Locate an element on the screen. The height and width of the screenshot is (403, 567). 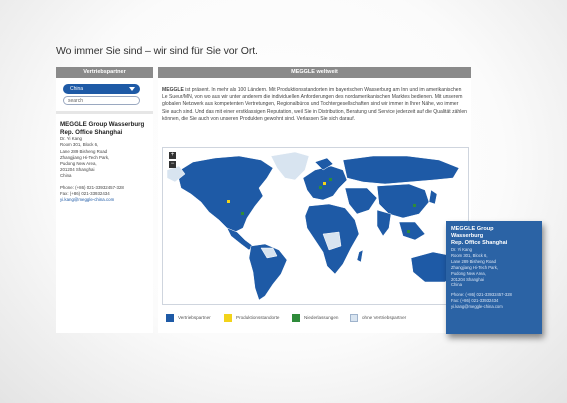
legend-label: ohne Vertriebspartner is located at coordinates (384, 317).